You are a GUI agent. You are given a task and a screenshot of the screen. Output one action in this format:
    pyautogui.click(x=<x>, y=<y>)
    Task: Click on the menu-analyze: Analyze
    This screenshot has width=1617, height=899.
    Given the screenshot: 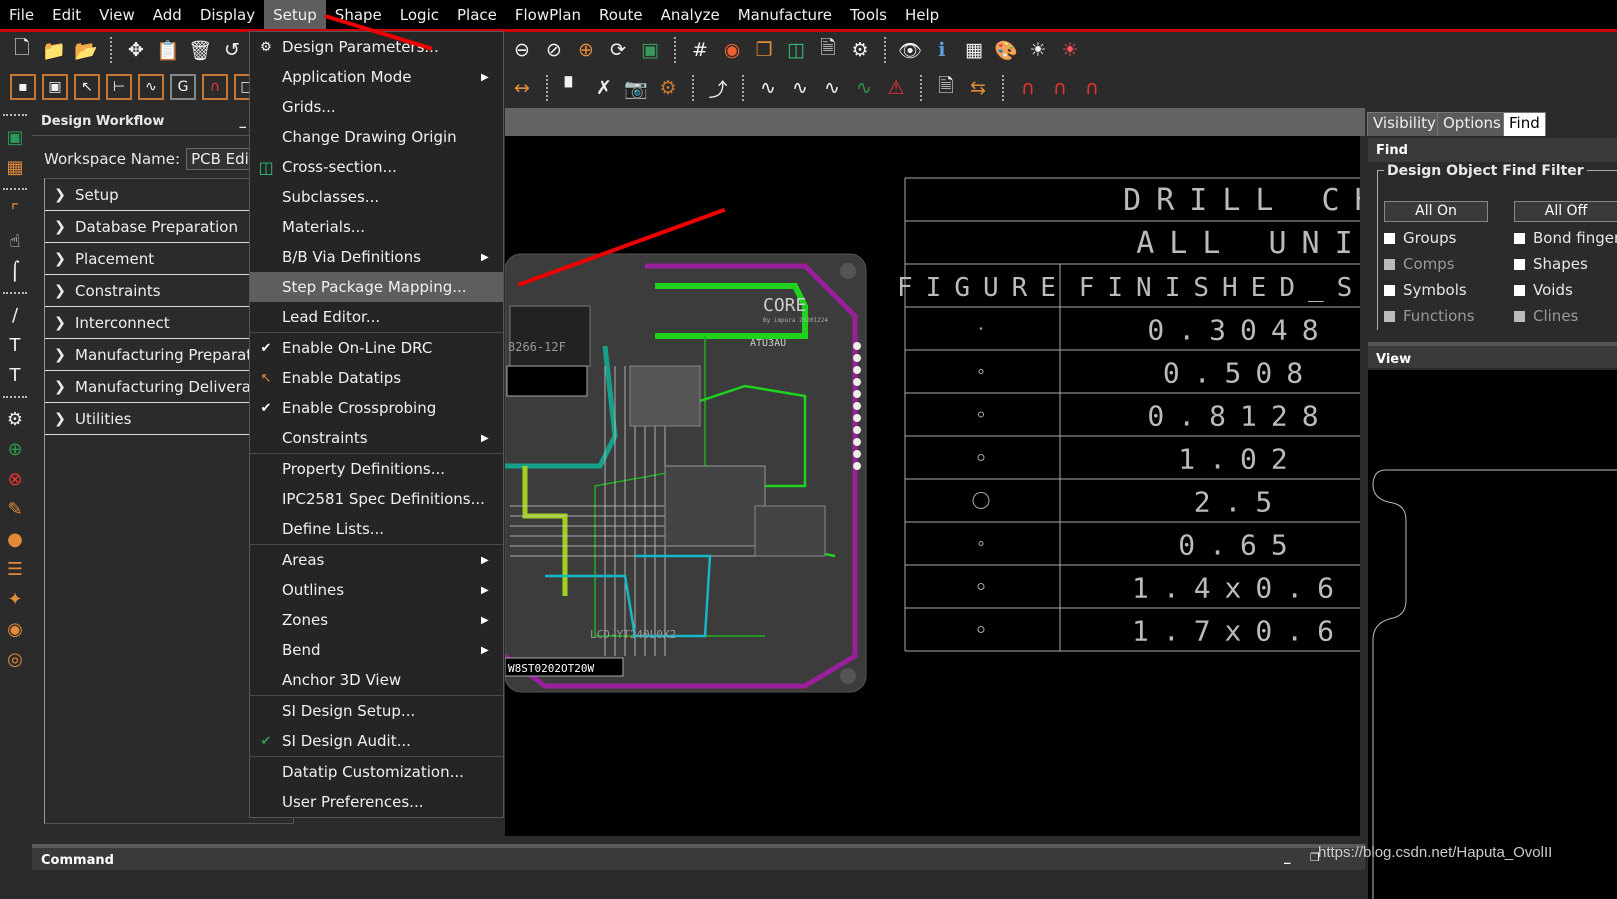 What is the action you would take?
    pyautogui.click(x=690, y=15)
    